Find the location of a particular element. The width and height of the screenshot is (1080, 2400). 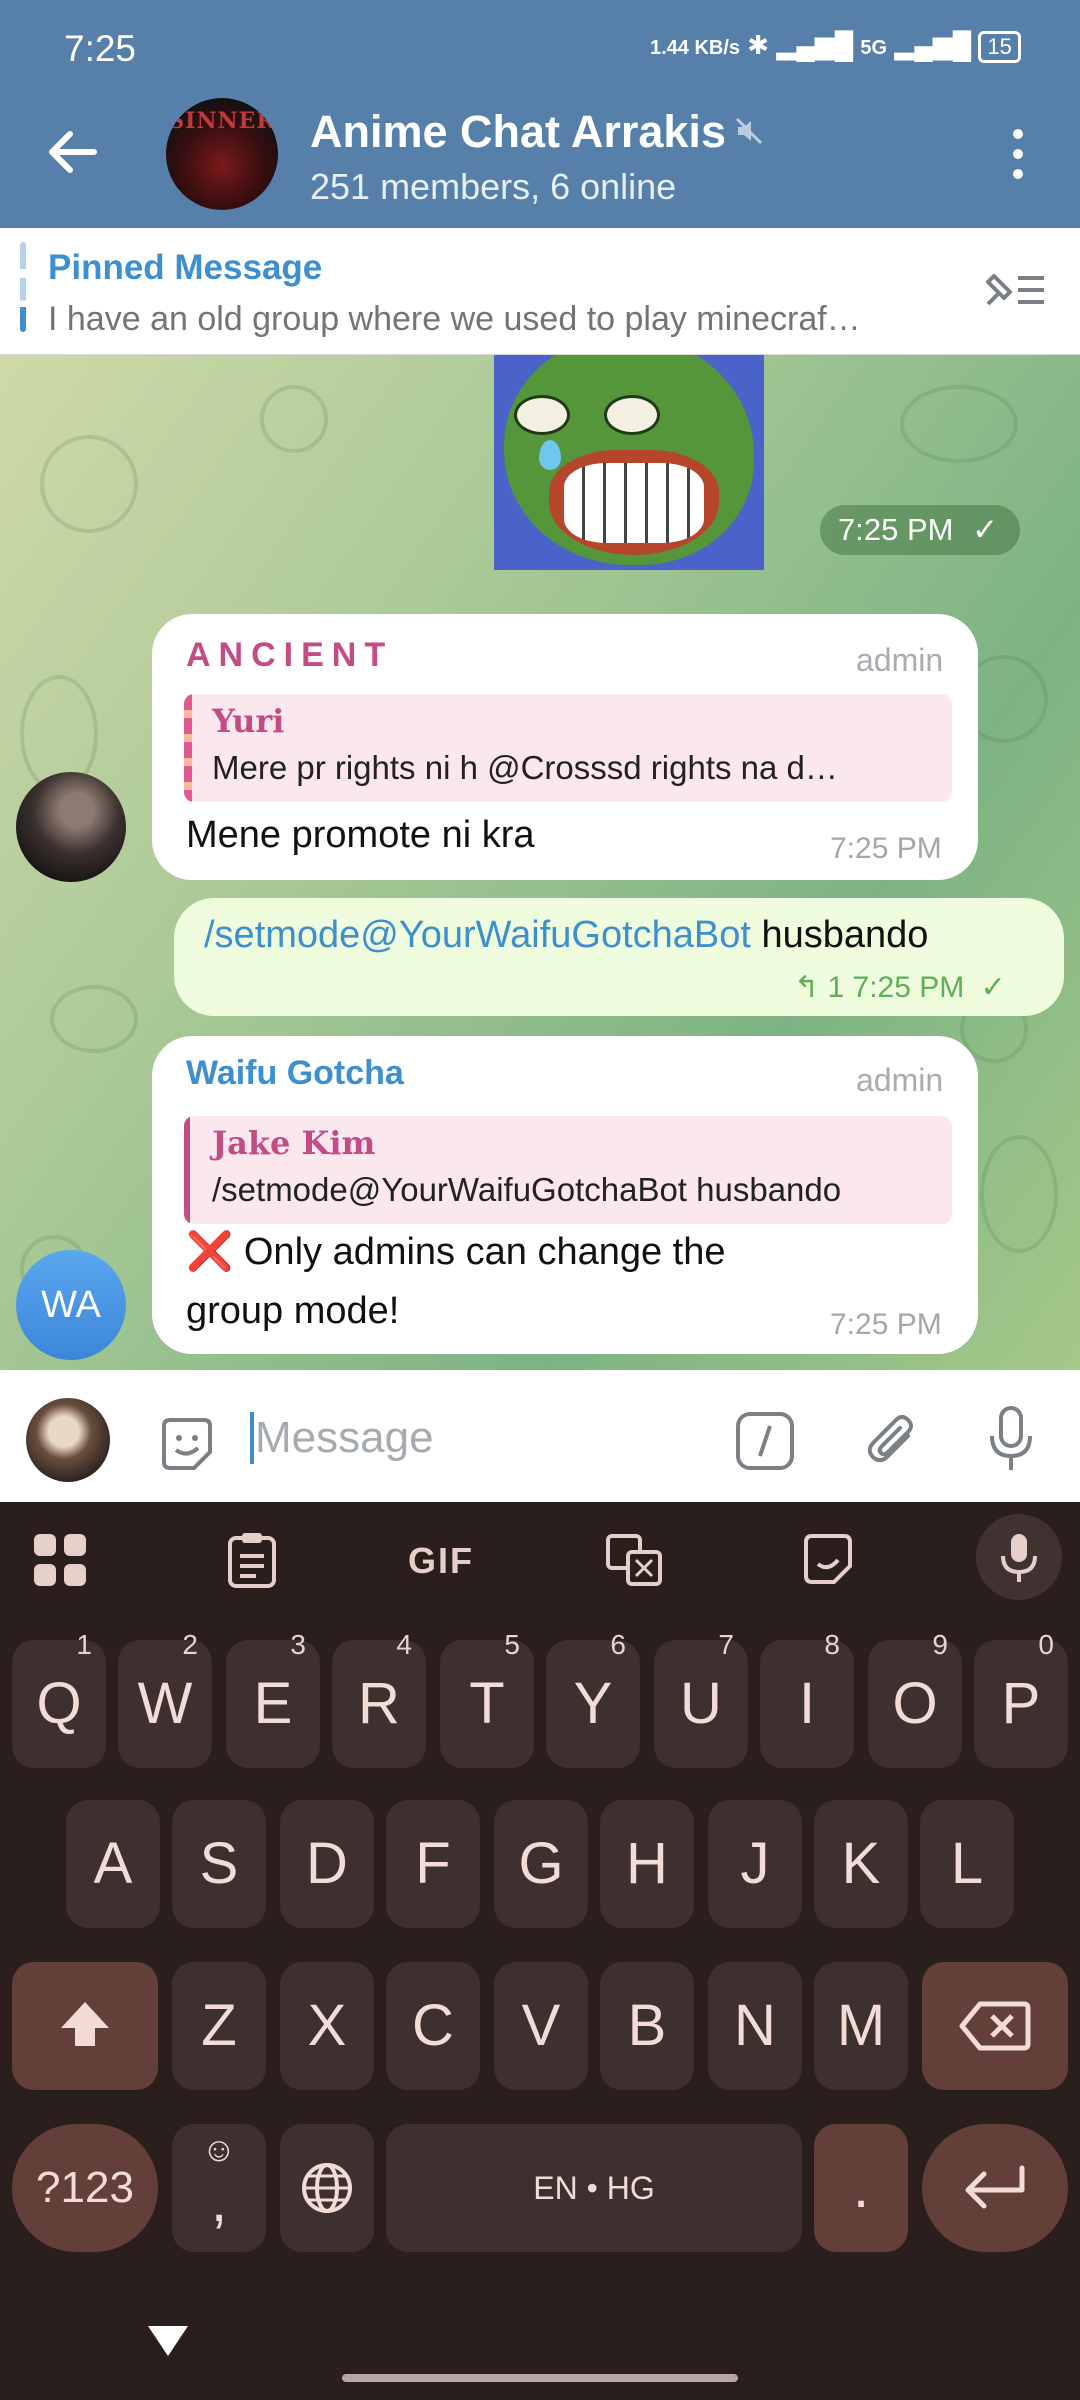

status-time: 7:25 is located at coordinates (100, 48).